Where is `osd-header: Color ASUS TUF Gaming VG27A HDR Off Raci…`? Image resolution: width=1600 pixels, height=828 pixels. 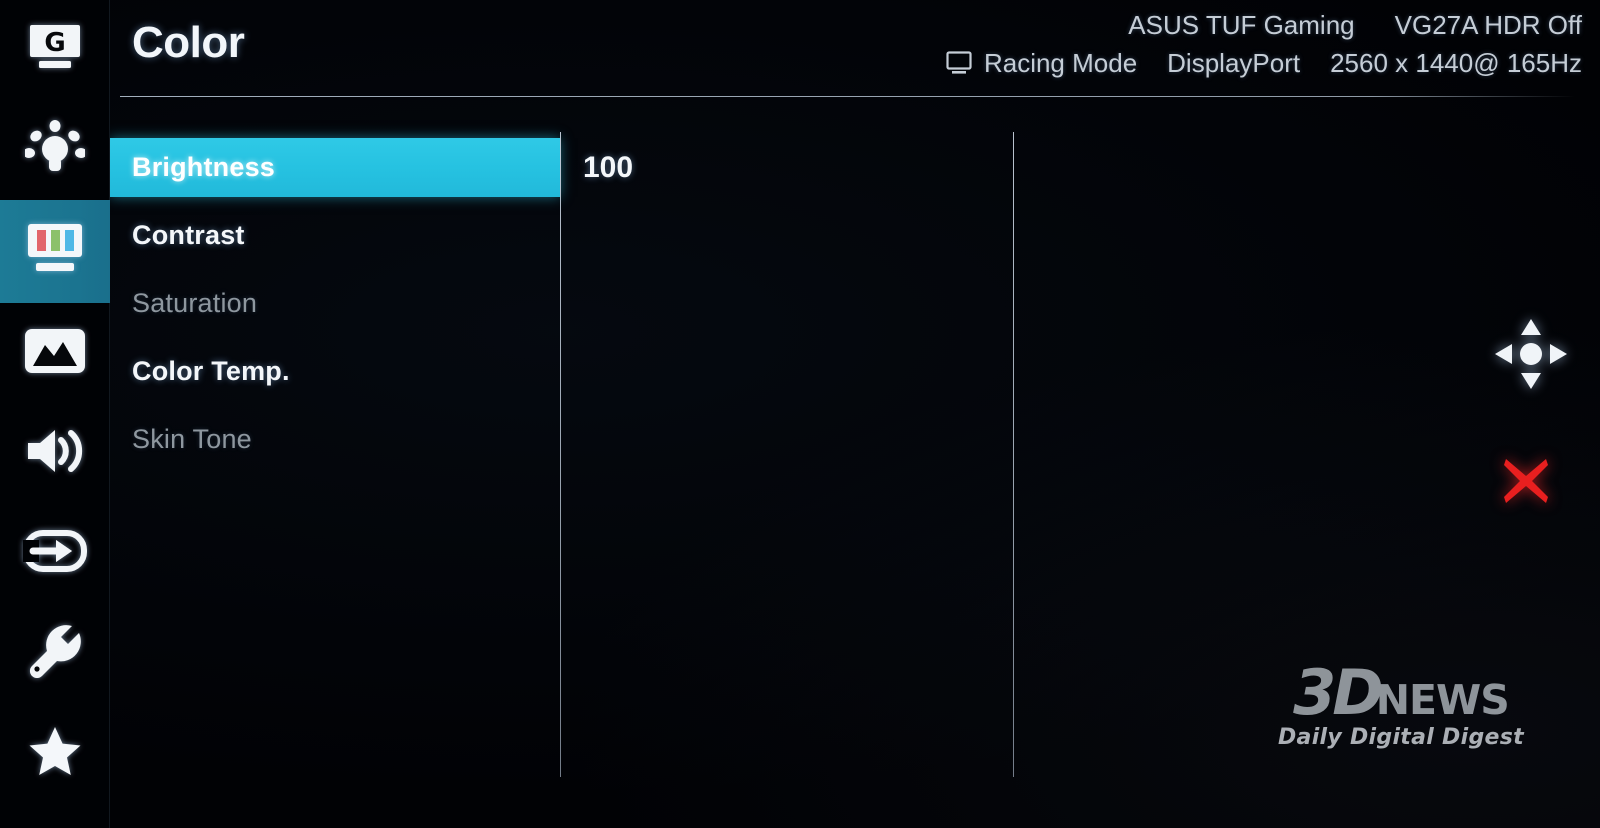 osd-header: Color ASUS TUF Gaming VG27A HDR Off Raci… is located at coordinates (855, 50).